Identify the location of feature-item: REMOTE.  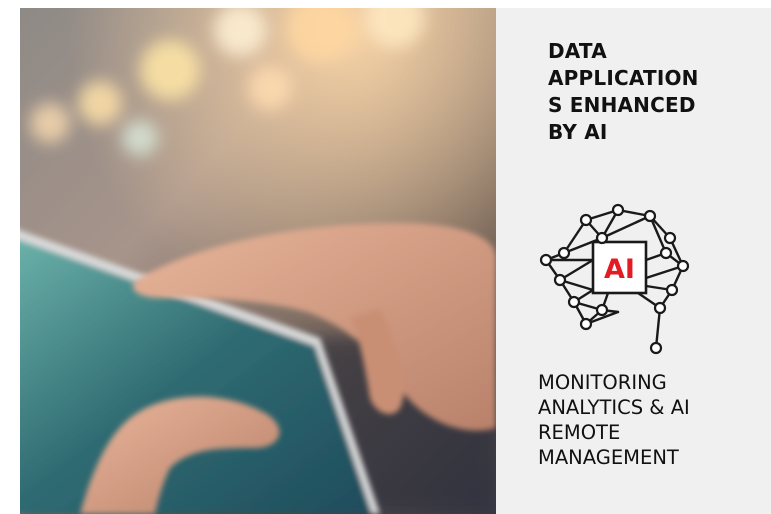
(579, 432).